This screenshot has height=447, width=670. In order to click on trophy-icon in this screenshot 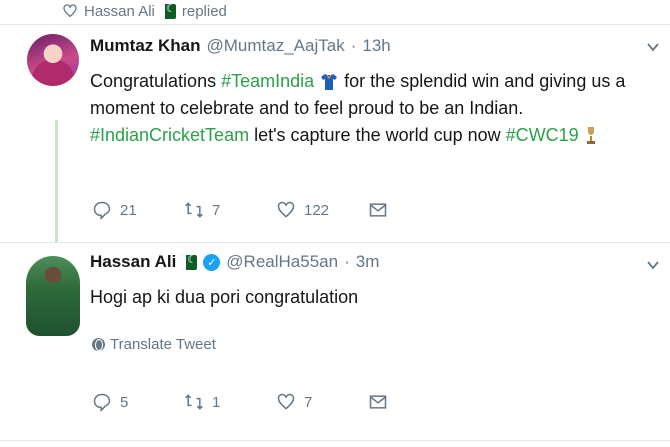, I will do `click(590, 136)`.